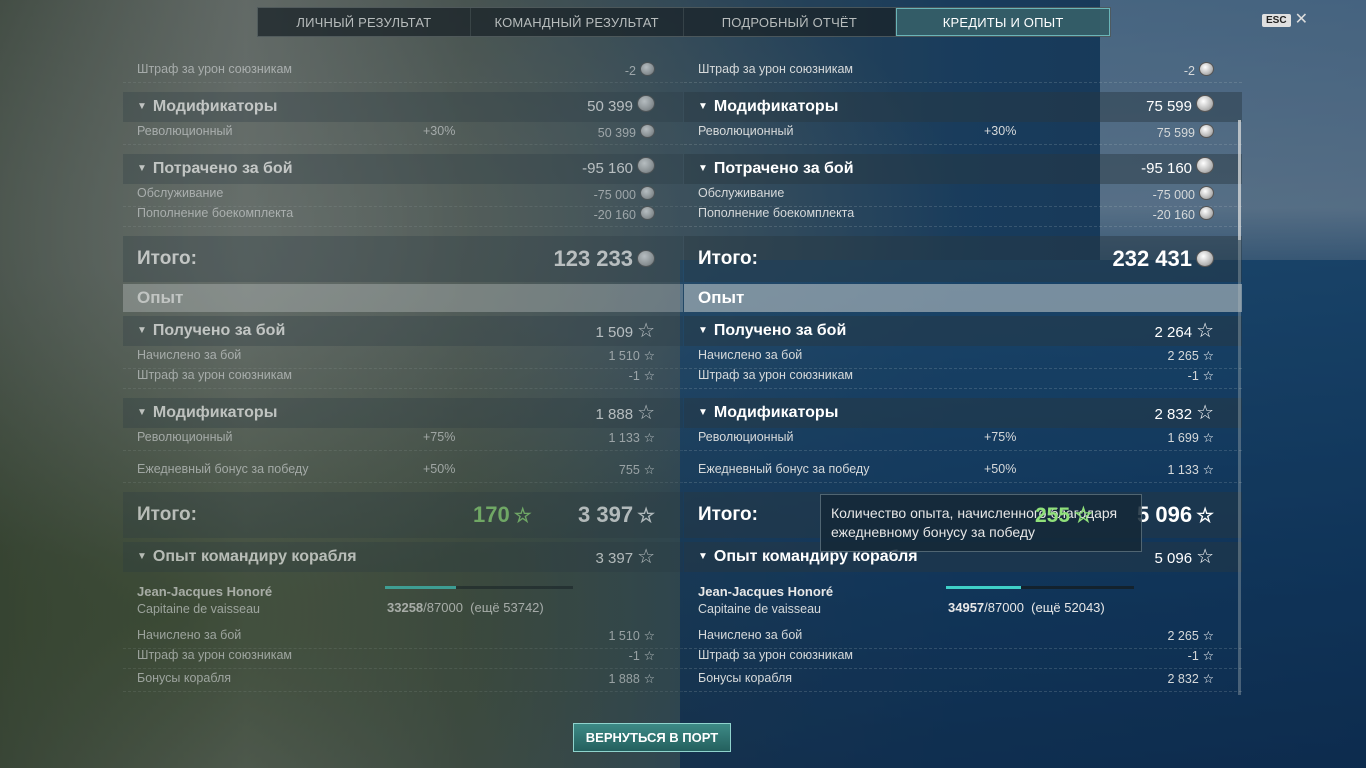 Image resolution: width=1366 pixels, height=768 pixels. What do you see at coordinates (364, 22) in the screenshot?
I see `tab-personal-result: ЛИЧНЫЙ РЕЗУЛЬТАТ` at bounding box center [364, 22].